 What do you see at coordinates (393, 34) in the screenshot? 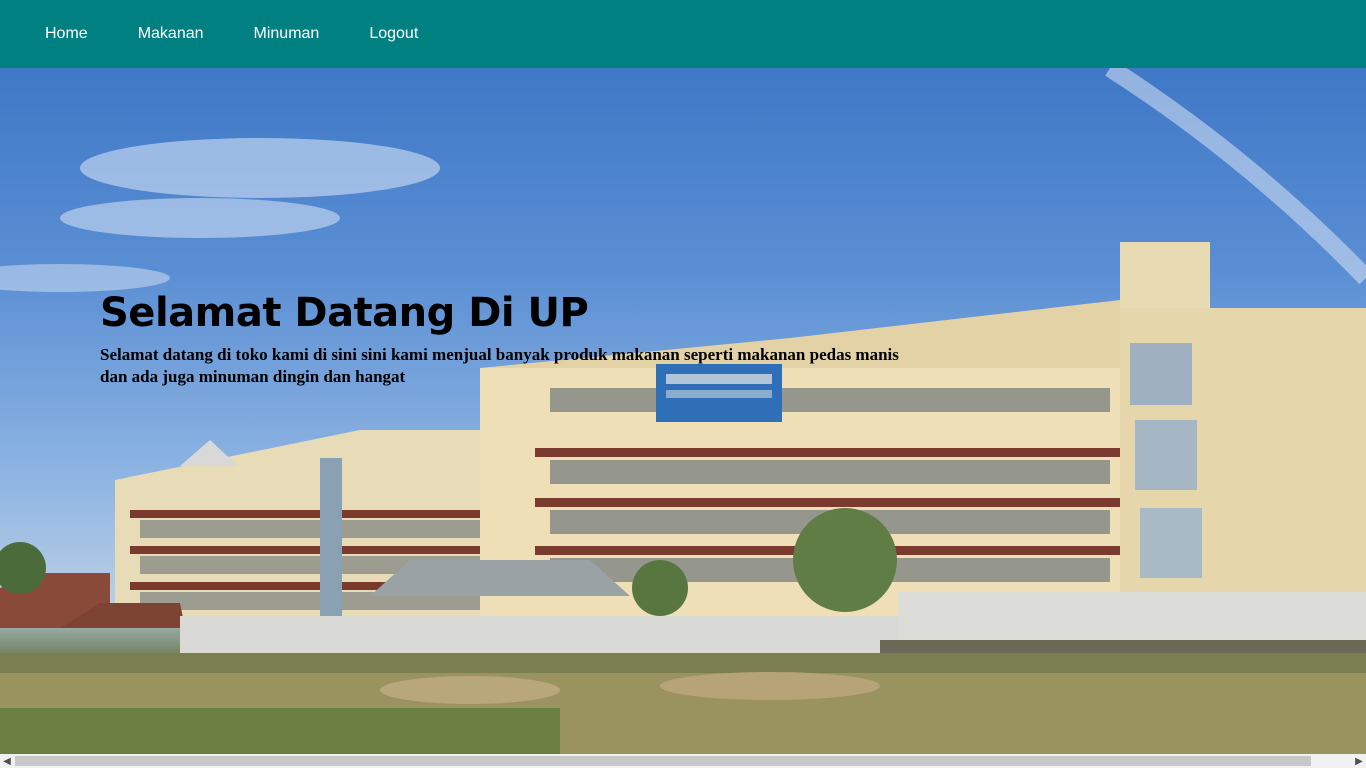
I see `nav-logout-link: Logout` at bounding box center [393, 34].